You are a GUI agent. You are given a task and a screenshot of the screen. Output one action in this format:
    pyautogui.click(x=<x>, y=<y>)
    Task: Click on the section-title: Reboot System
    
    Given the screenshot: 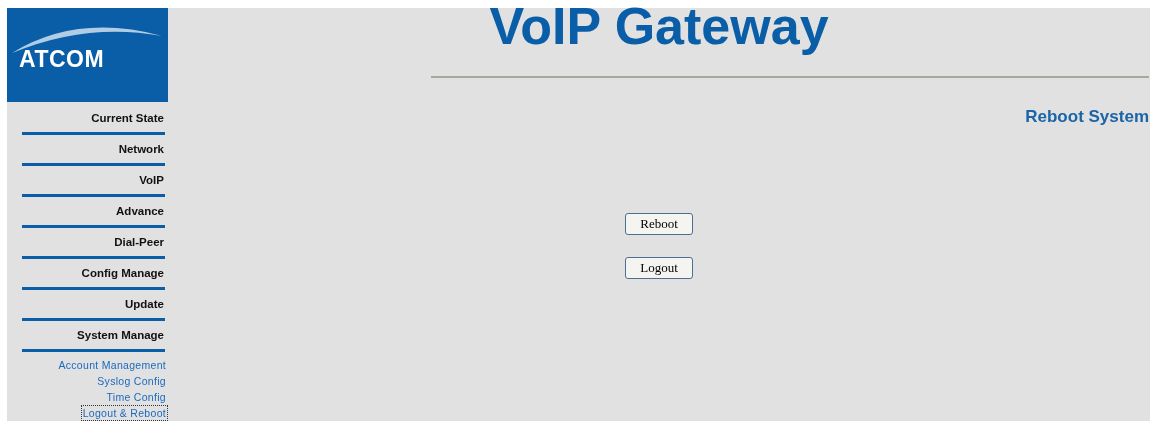 What is the action you would take?
    pyautogui.click(x=1087, y=117)
    